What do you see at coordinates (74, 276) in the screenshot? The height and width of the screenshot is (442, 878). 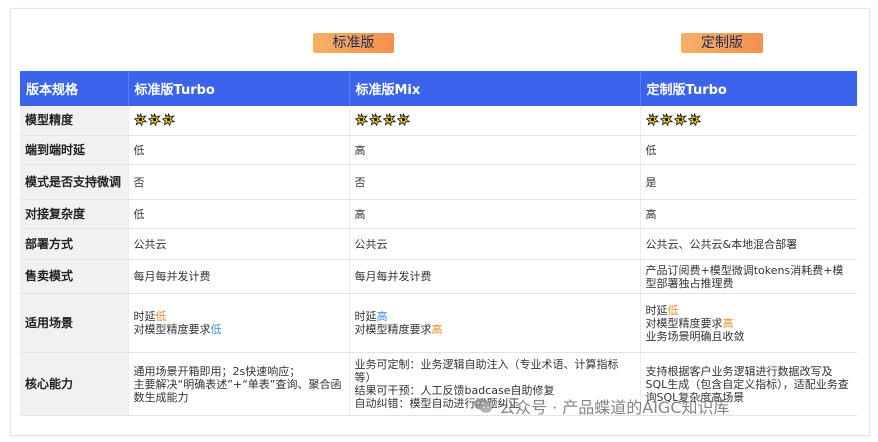 I see `row-label: 售卖模式` at bounding box center [74, 276].